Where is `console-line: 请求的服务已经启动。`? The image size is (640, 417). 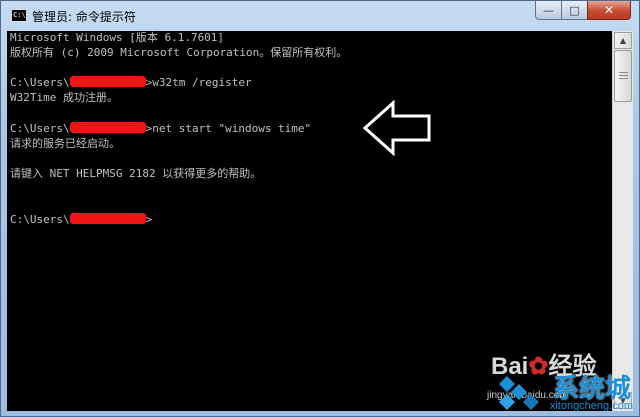
console-line: 请求的服务已经启动。 is located at coordinates (65, 143).